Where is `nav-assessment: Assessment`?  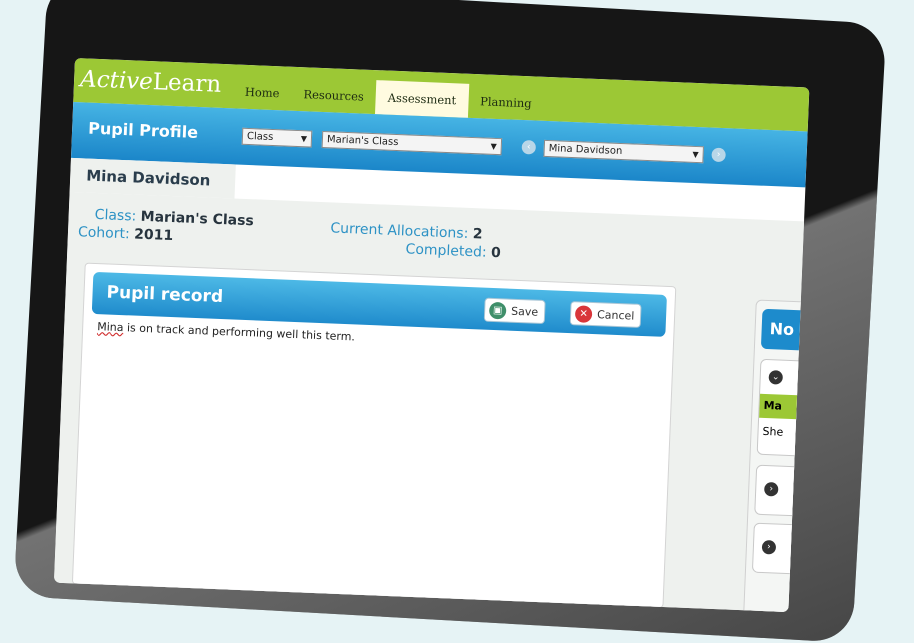
nav-assessment: Assessment is located at coordinates (422, 99).